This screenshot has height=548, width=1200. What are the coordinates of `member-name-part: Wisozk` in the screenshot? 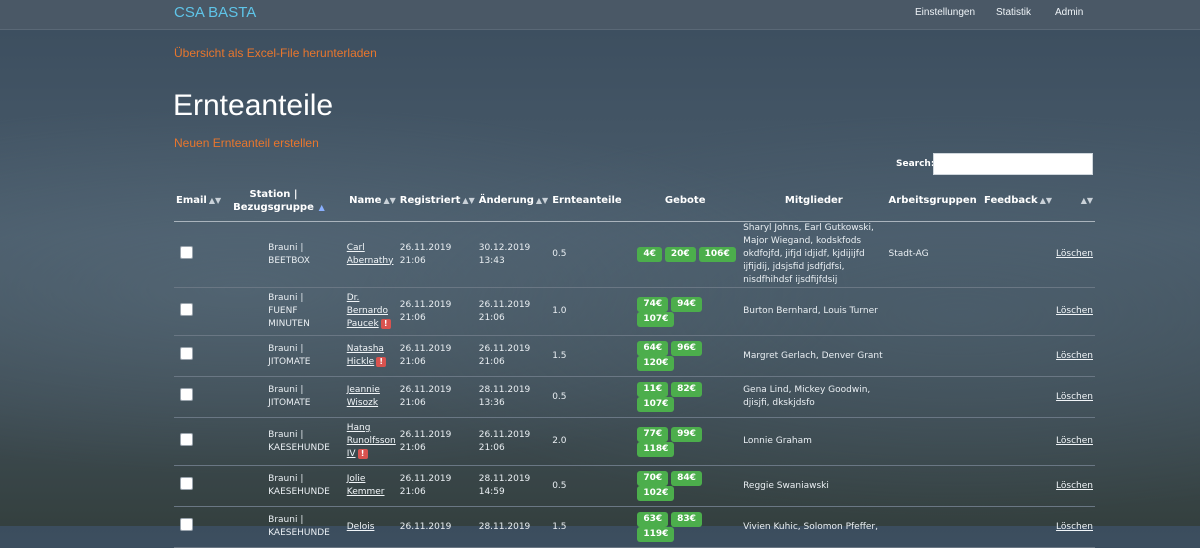 It's located at (362, 403).